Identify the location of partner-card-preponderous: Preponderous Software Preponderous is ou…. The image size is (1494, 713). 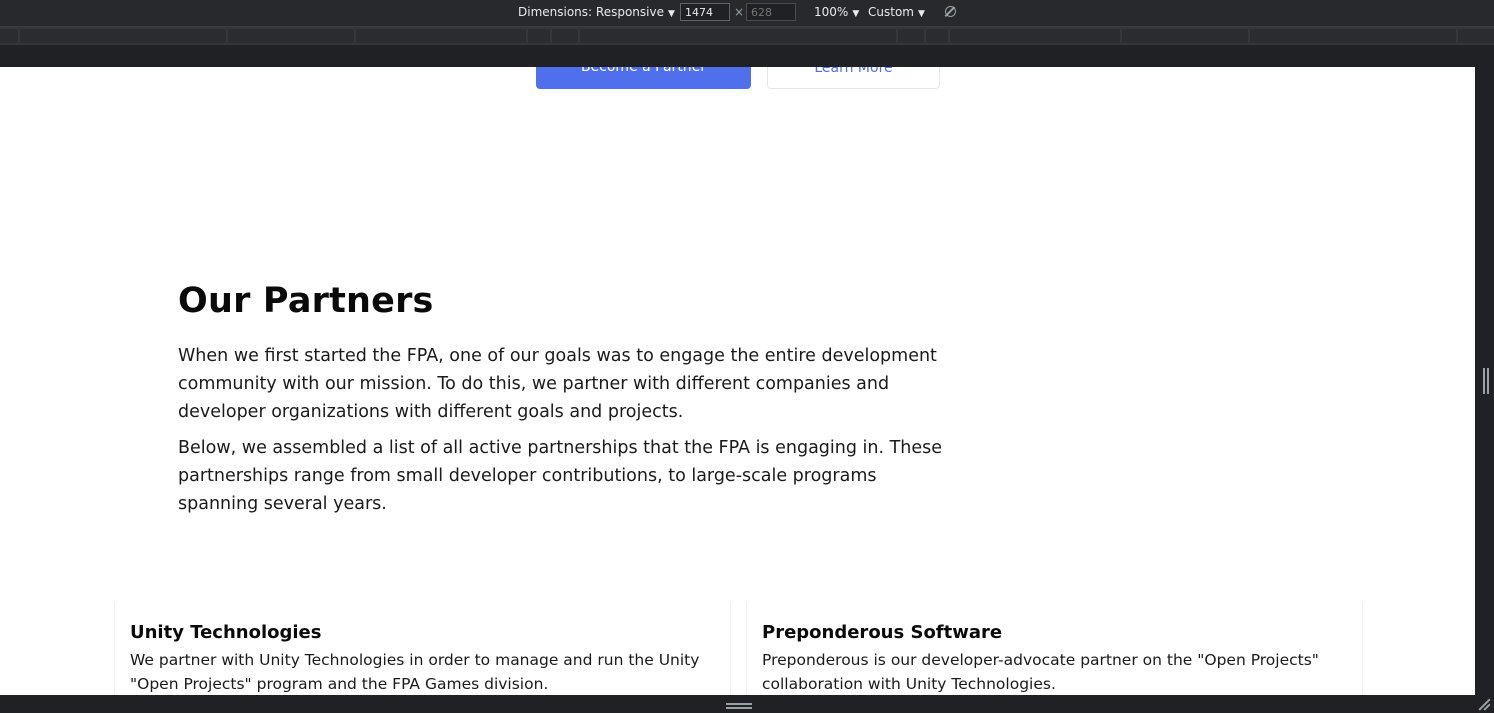
(1054, 649).